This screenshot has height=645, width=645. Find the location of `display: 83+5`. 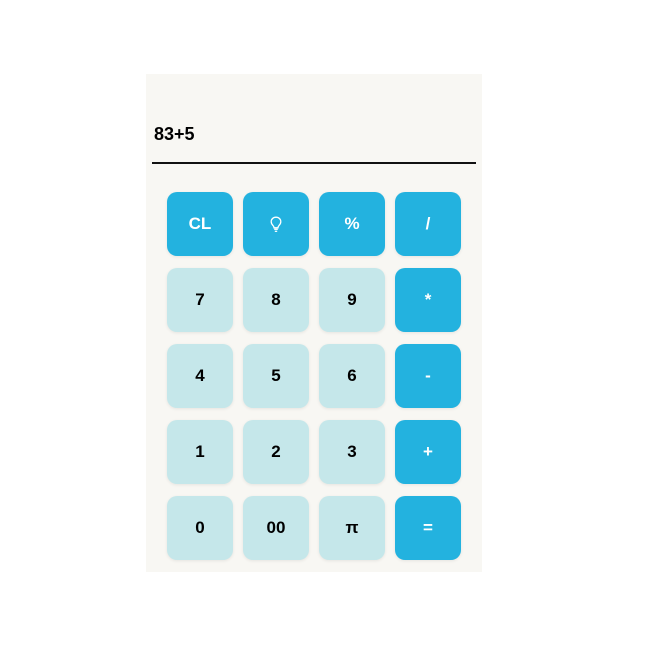

display: 83+5 is located at coordinates (314, 119).